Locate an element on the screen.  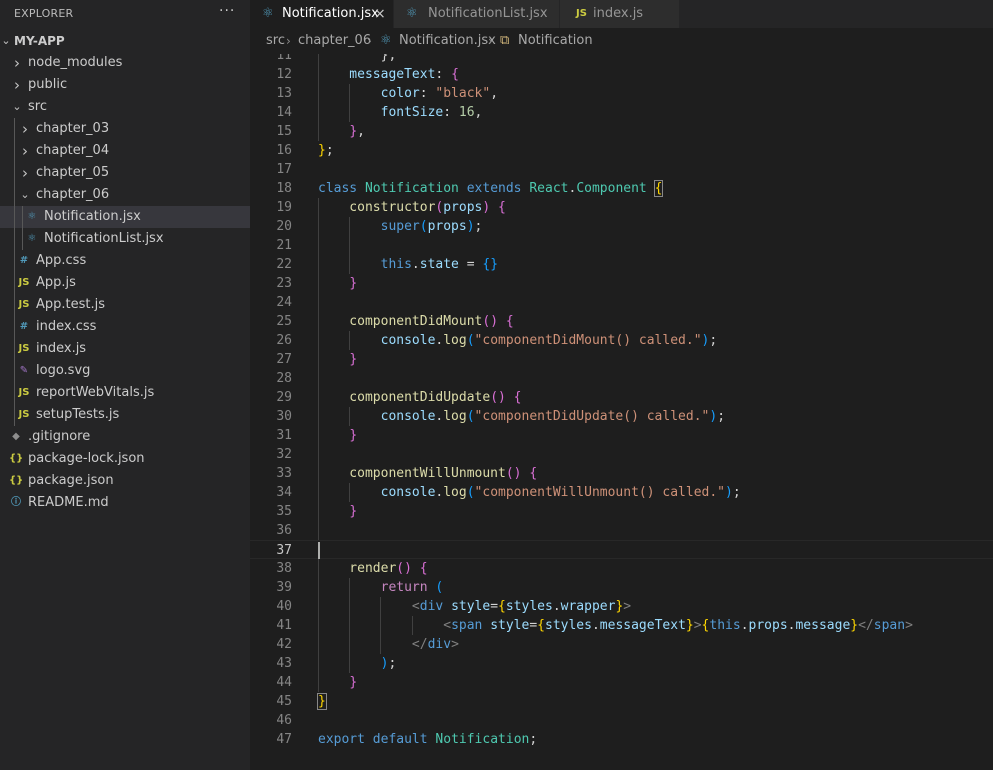
indent-guide is located at coordinates (318, 378).